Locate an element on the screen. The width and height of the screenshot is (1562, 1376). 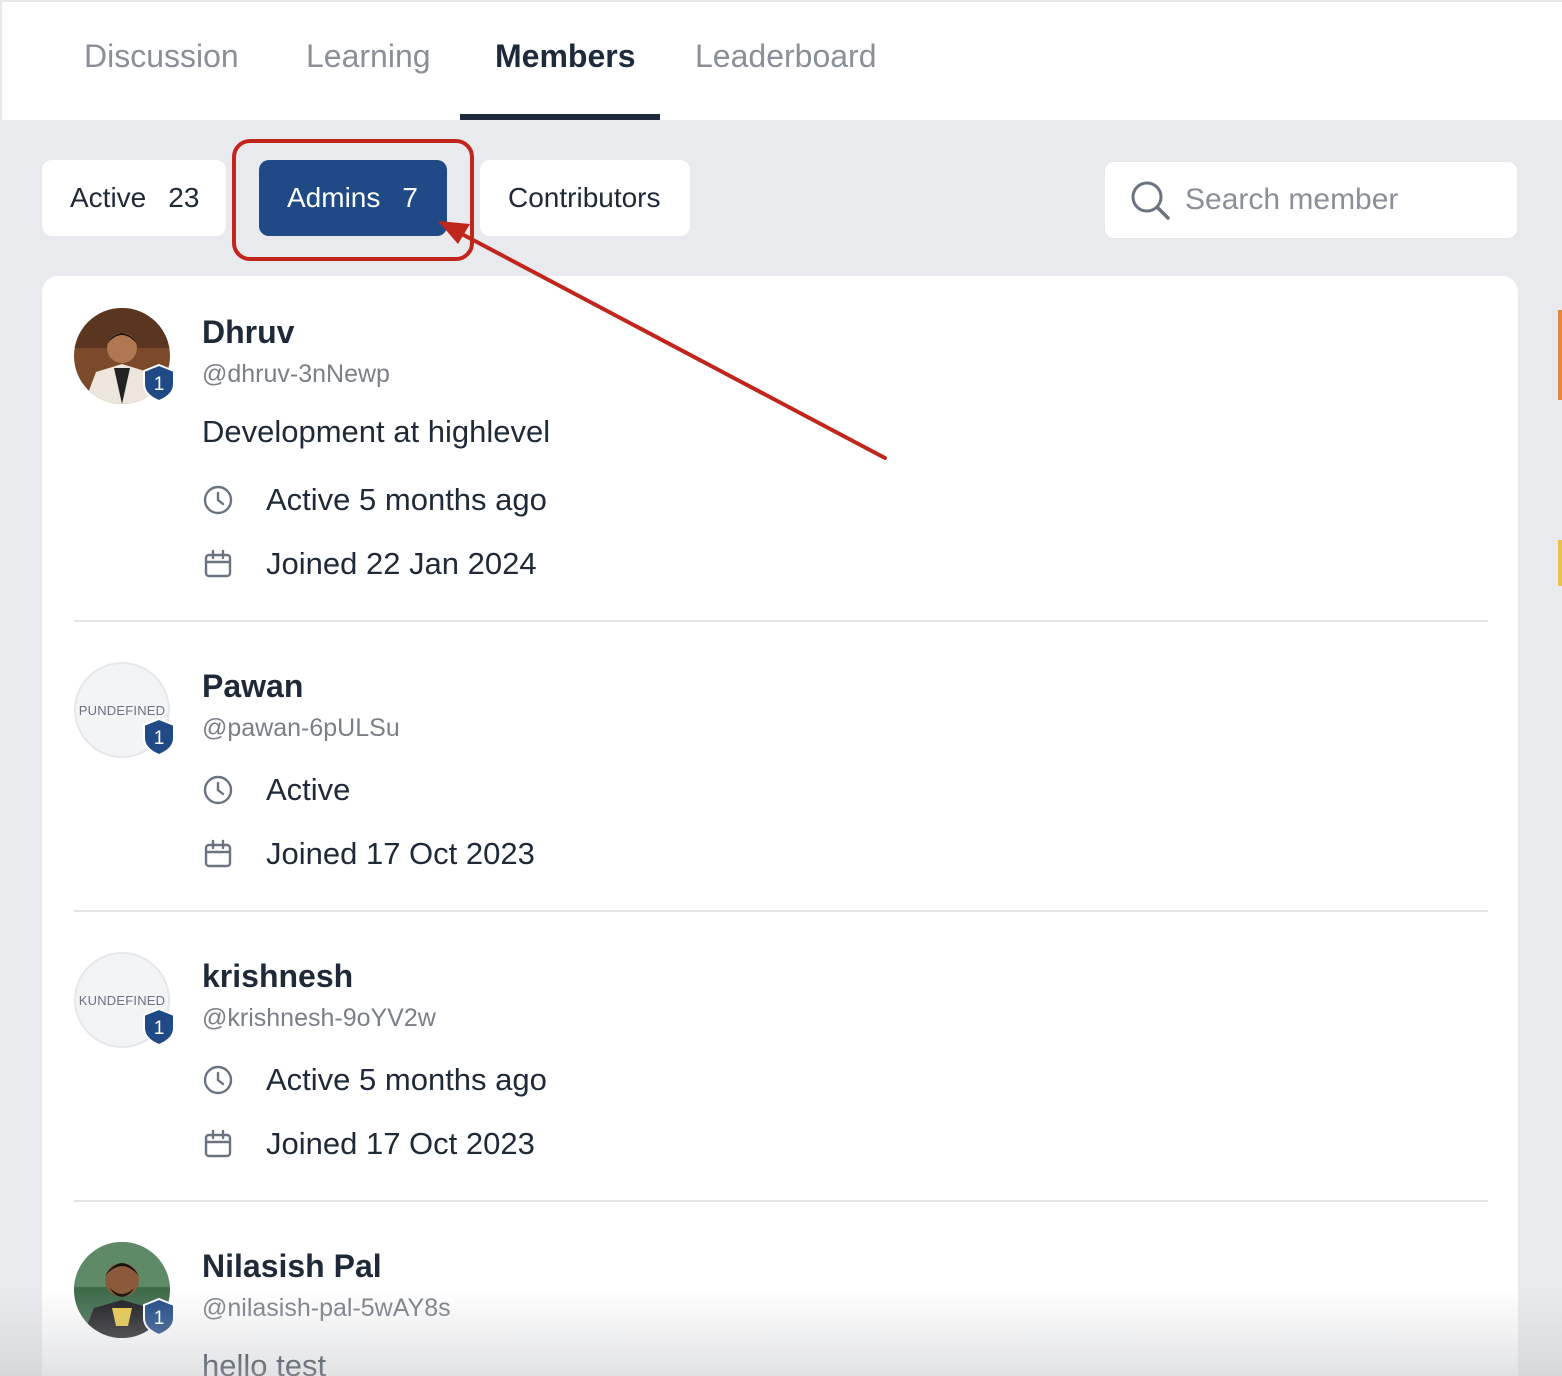
filter-active-label: Active is located at coordinates (108, 197).